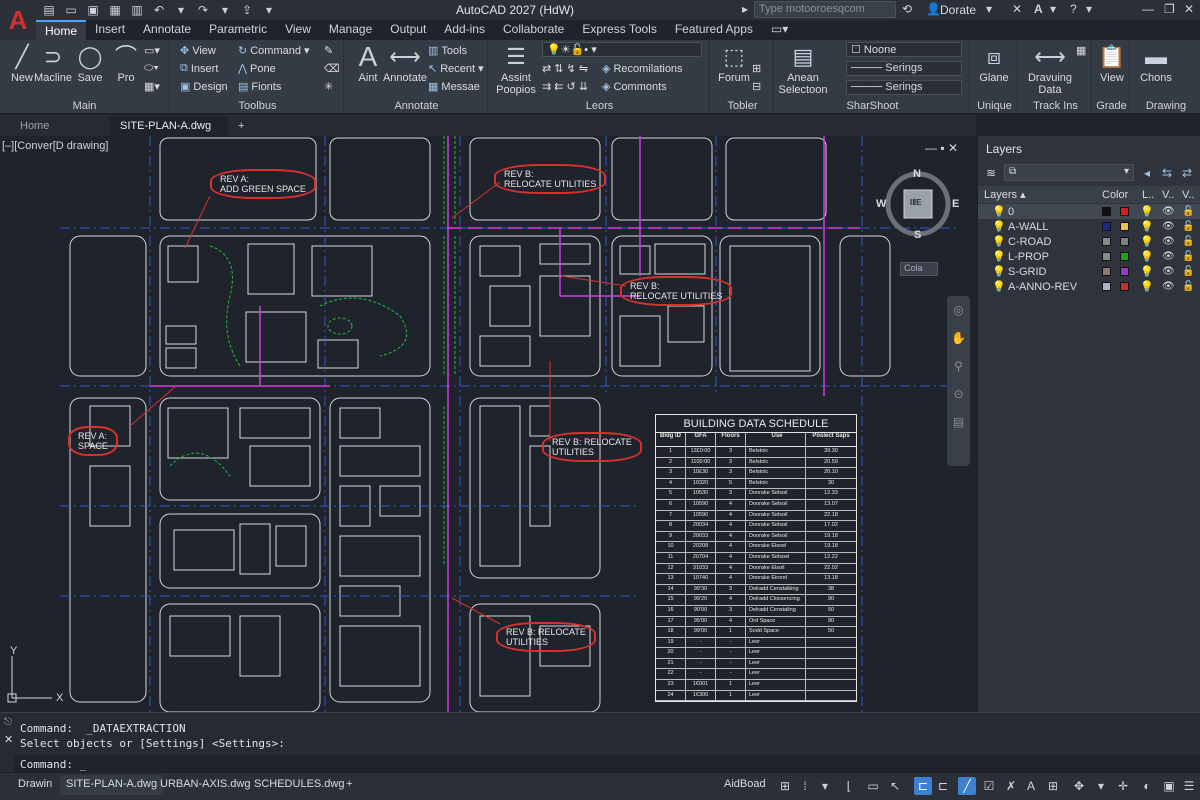 The height and width of the screenshot is (800, 1200). What do you see at coordinates (805, 786) in the screenshot?
I see `snap-icon: ⁞` at bounding box center [805, 786].